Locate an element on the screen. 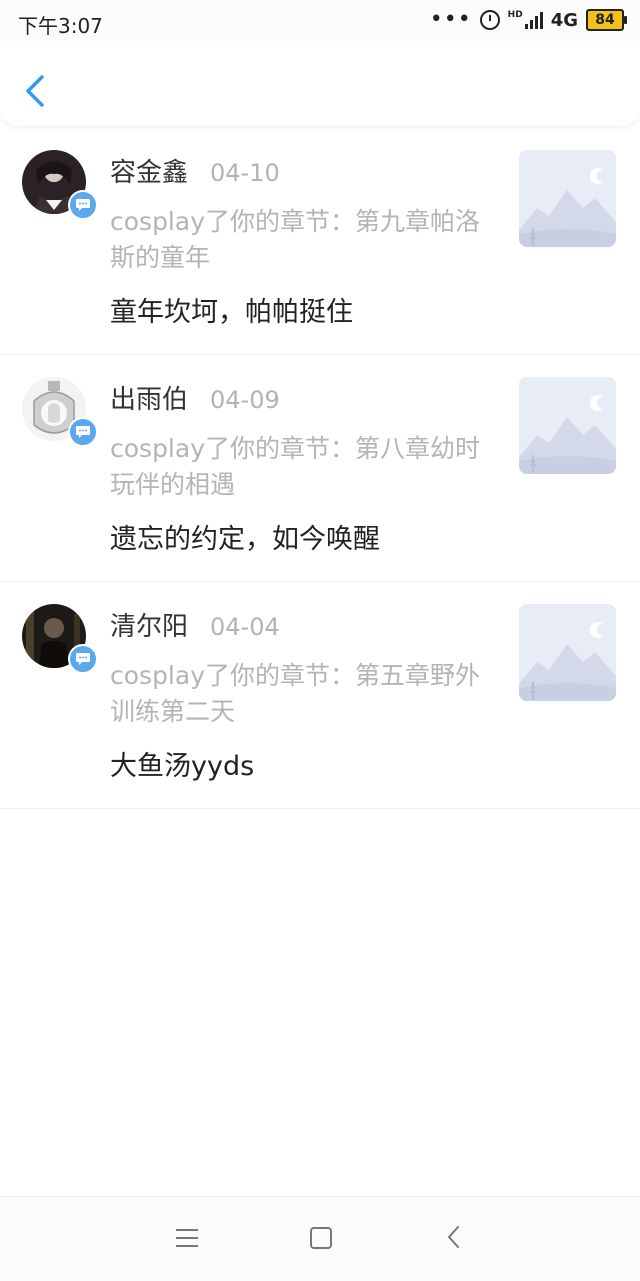 This screenshot has height=1281, width=640. user-name: 清尔阳 is located at coordinates (149, 624).